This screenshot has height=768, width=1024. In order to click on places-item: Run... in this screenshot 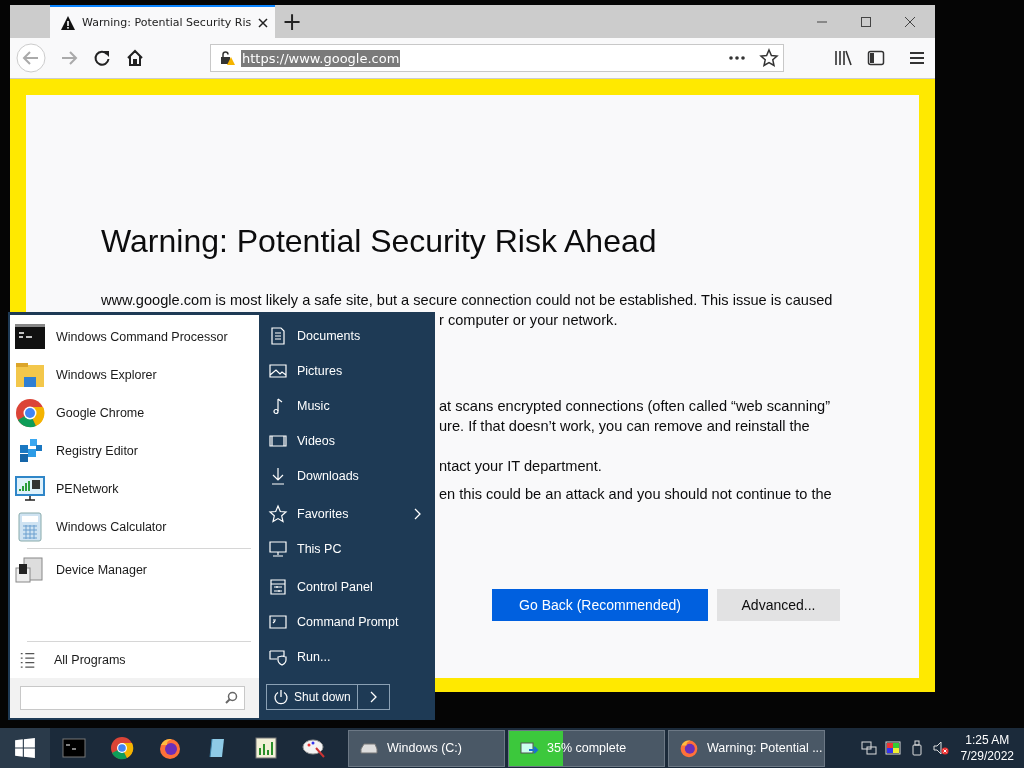, I will do `click(345, 656)`.